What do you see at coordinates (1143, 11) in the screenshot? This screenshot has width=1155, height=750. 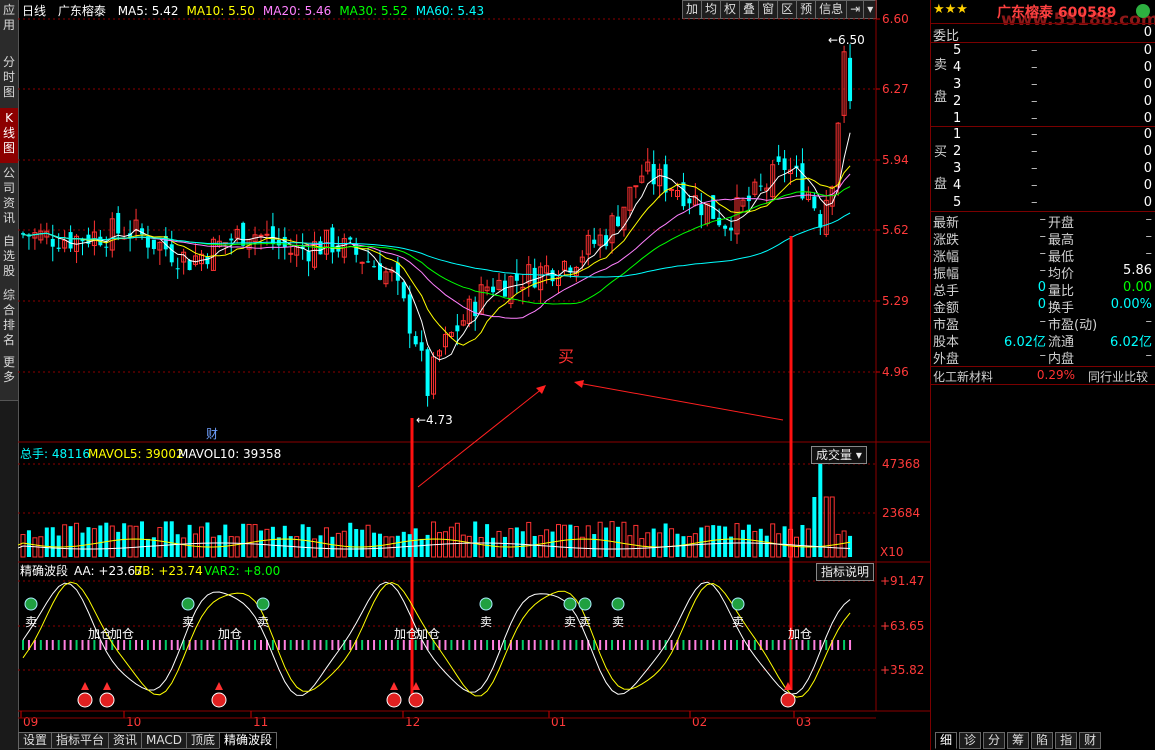 I see `status-icon` at bounding box center [1143, 11].